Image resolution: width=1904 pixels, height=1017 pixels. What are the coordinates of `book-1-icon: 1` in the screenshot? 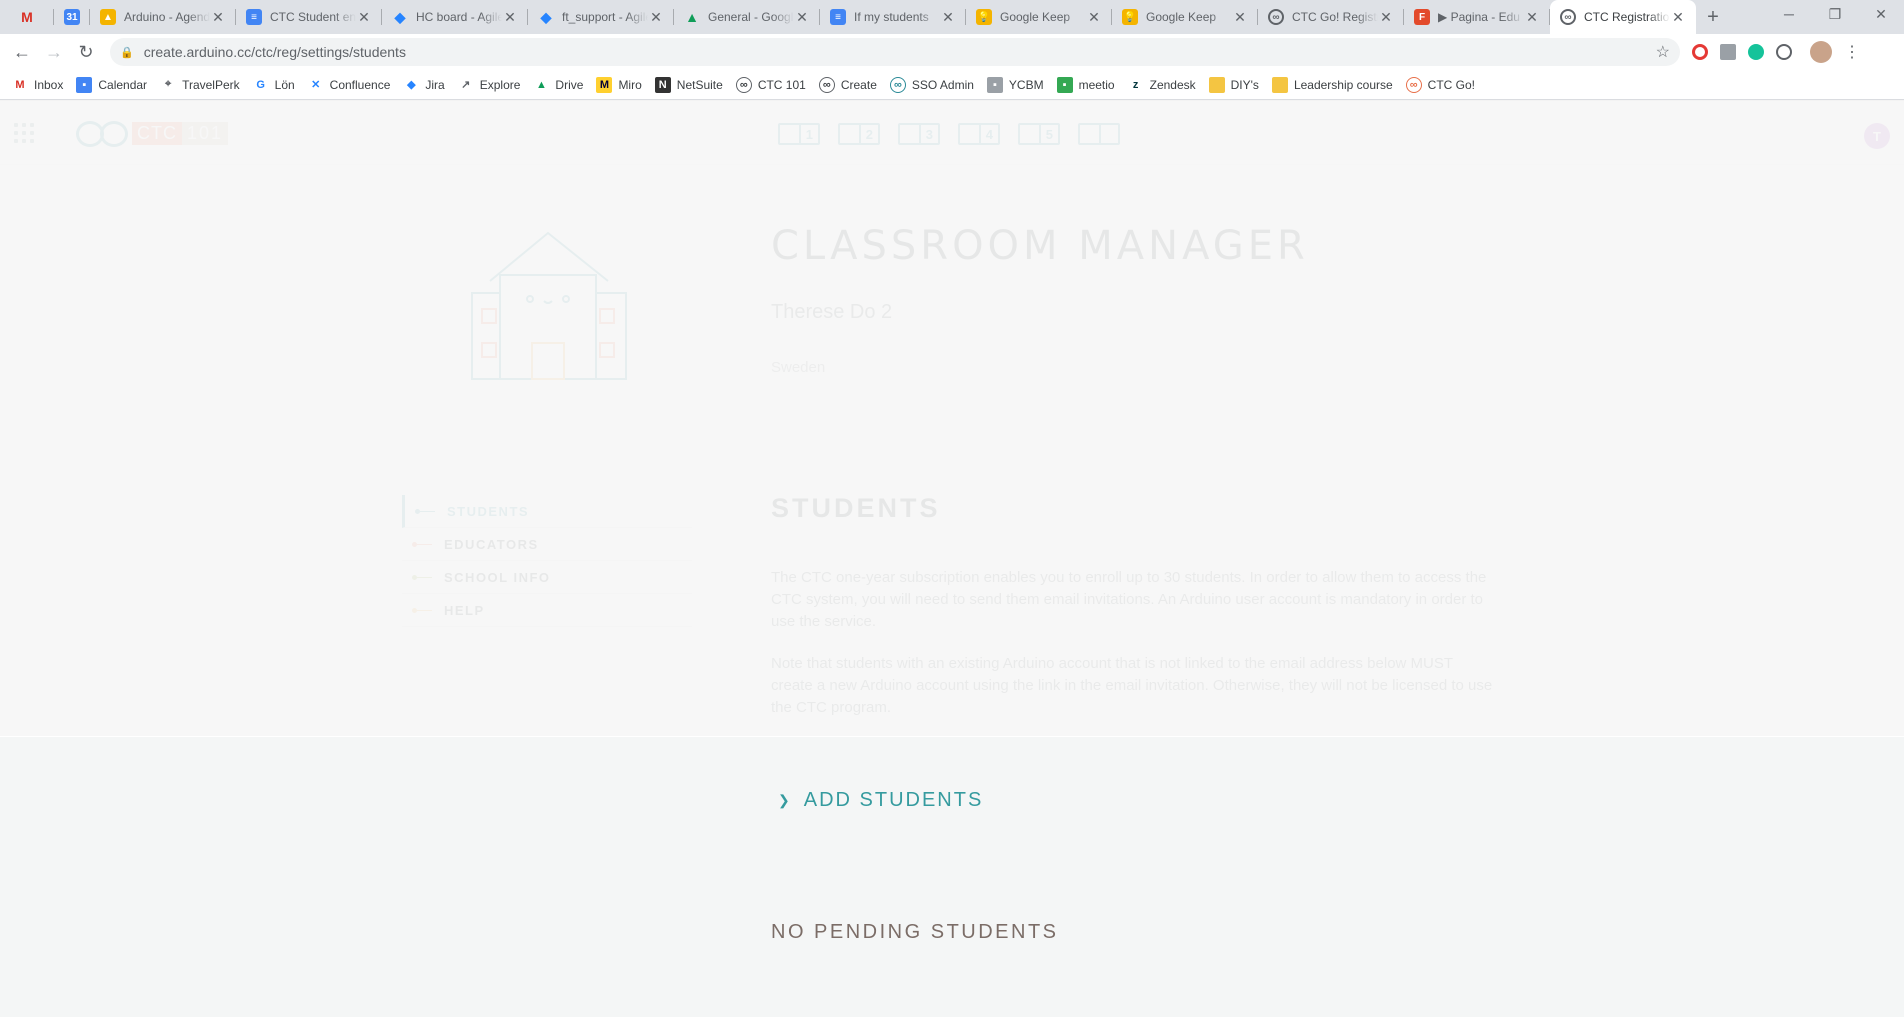 It's located at (799, 134).